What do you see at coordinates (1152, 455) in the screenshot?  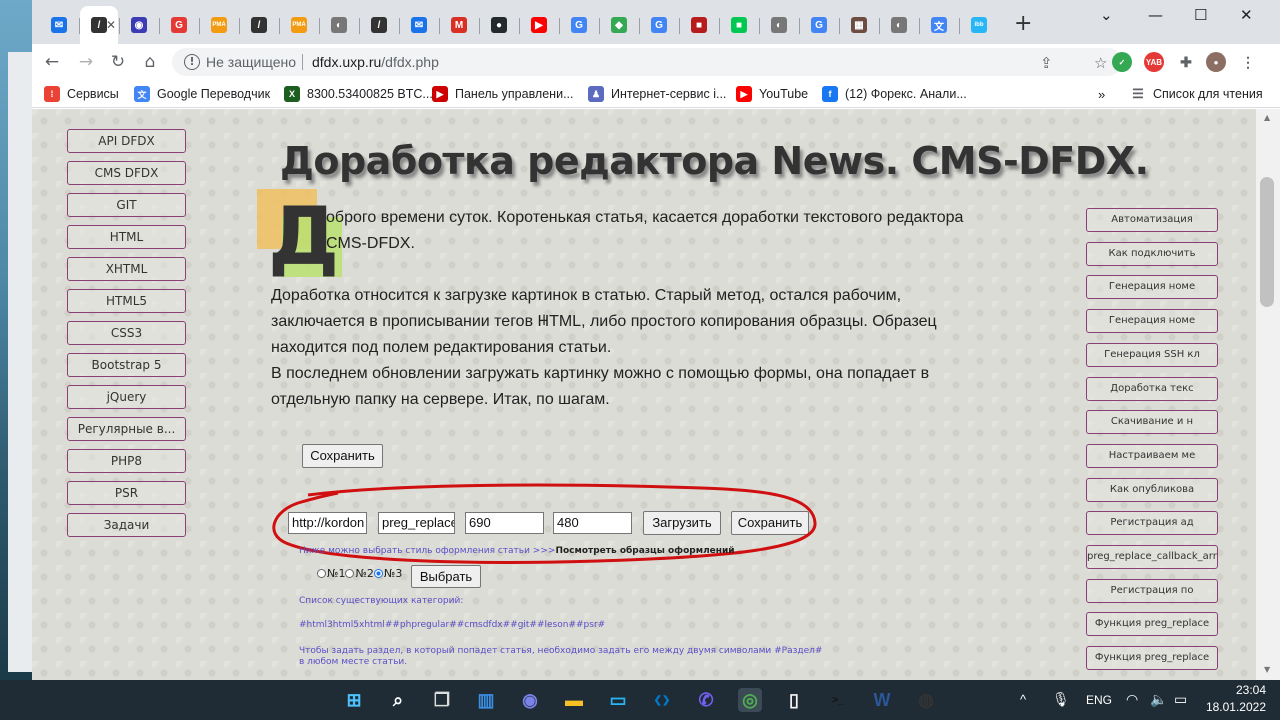 I see `right-nav-item: Настраиваем ме` at bounding box center [1152, 455].